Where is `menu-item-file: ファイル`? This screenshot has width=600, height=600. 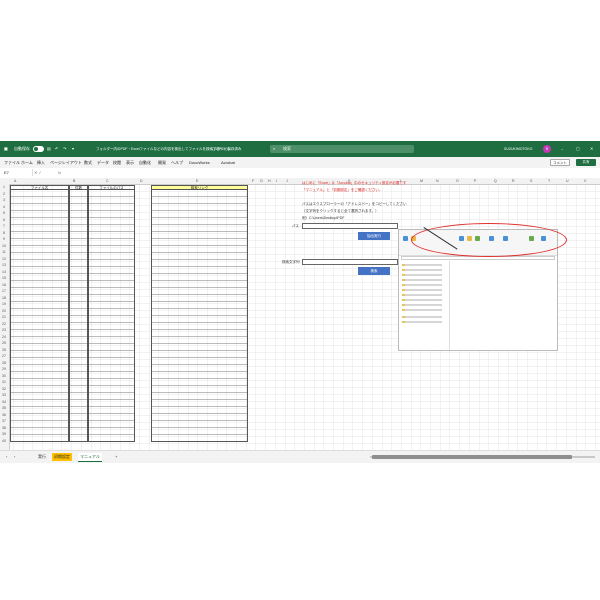 menu-item-file: ファイル is located at coordinates (12, 162).